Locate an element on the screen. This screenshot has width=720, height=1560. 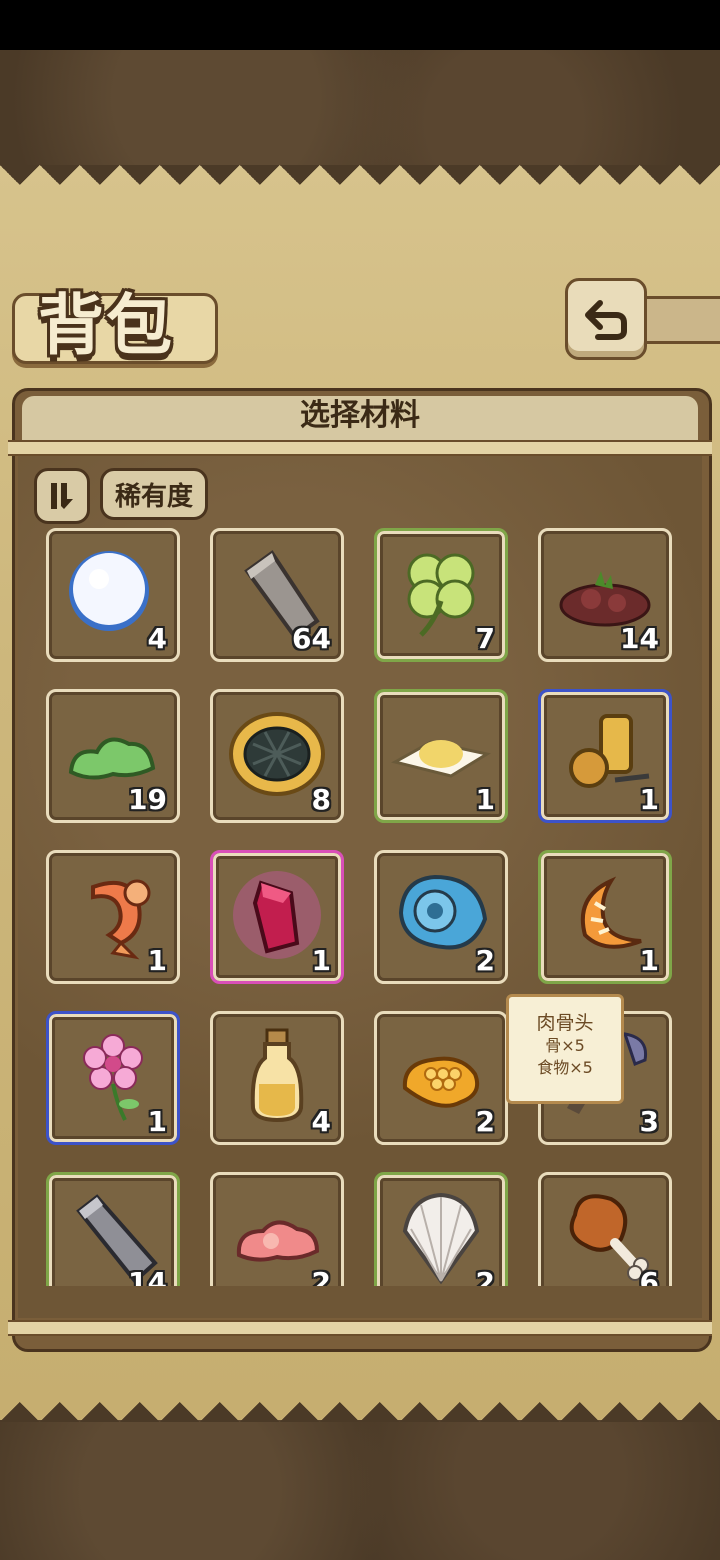
item-slot-treasure: 1 is located at coordinates (605, 756).